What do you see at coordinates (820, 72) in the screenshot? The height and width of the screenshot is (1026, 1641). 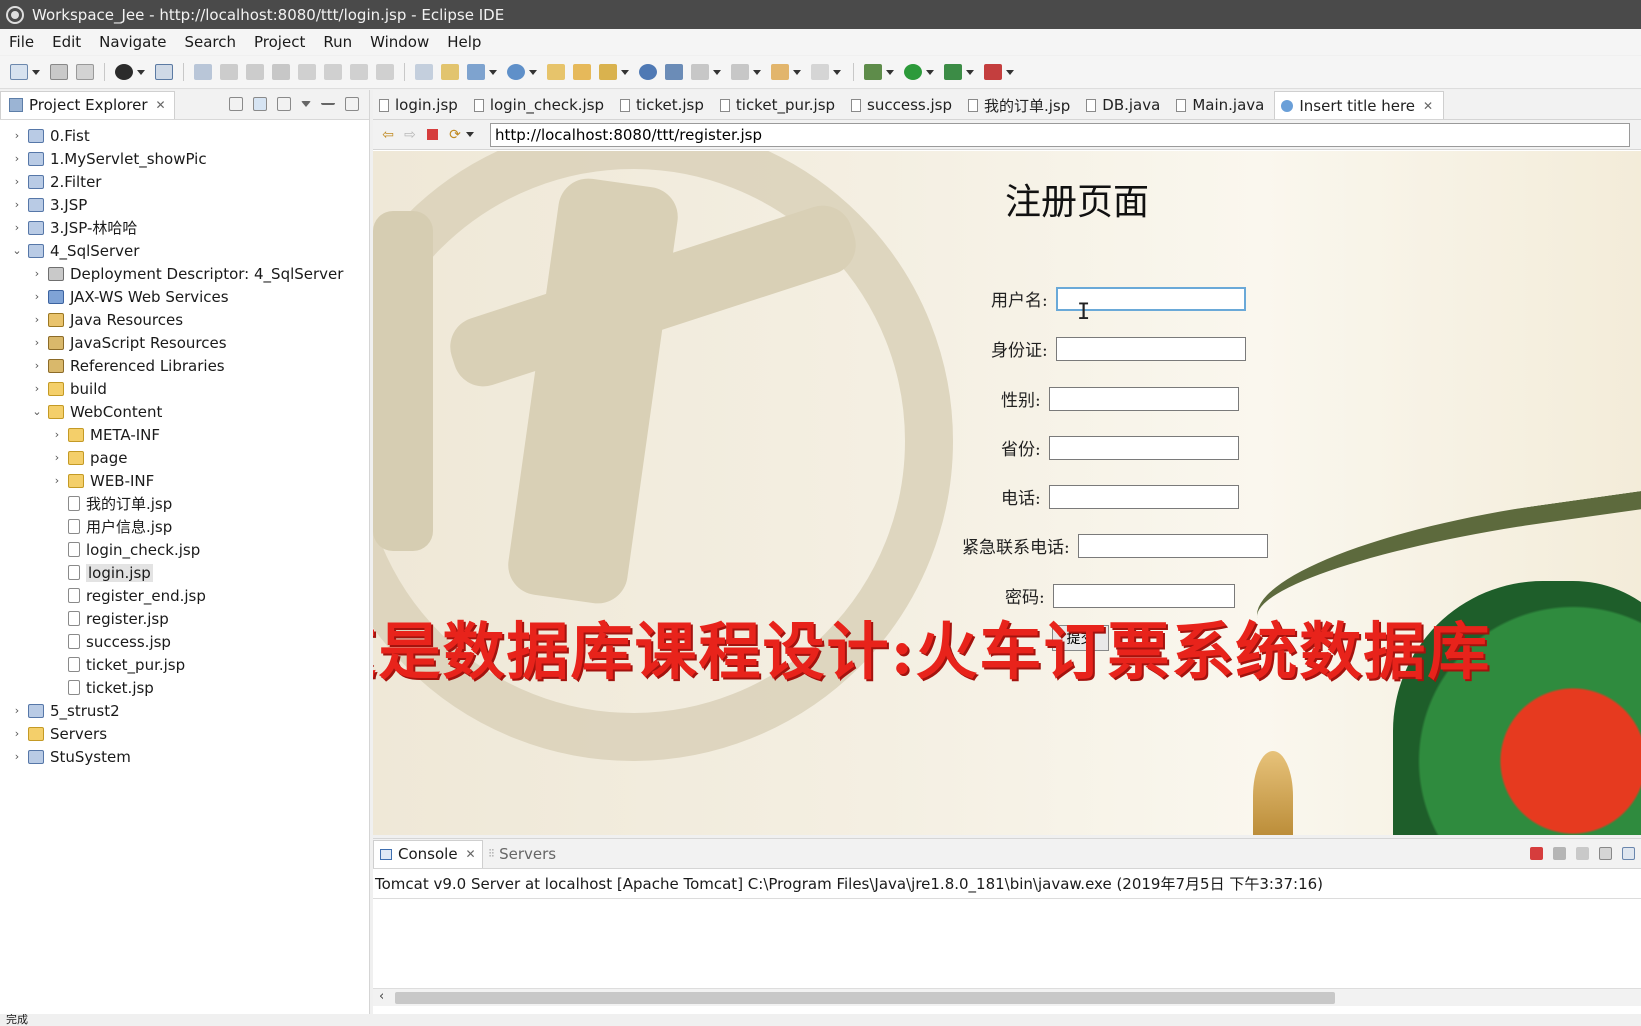 I see `forward-icon` at bounding box center [820, 72].